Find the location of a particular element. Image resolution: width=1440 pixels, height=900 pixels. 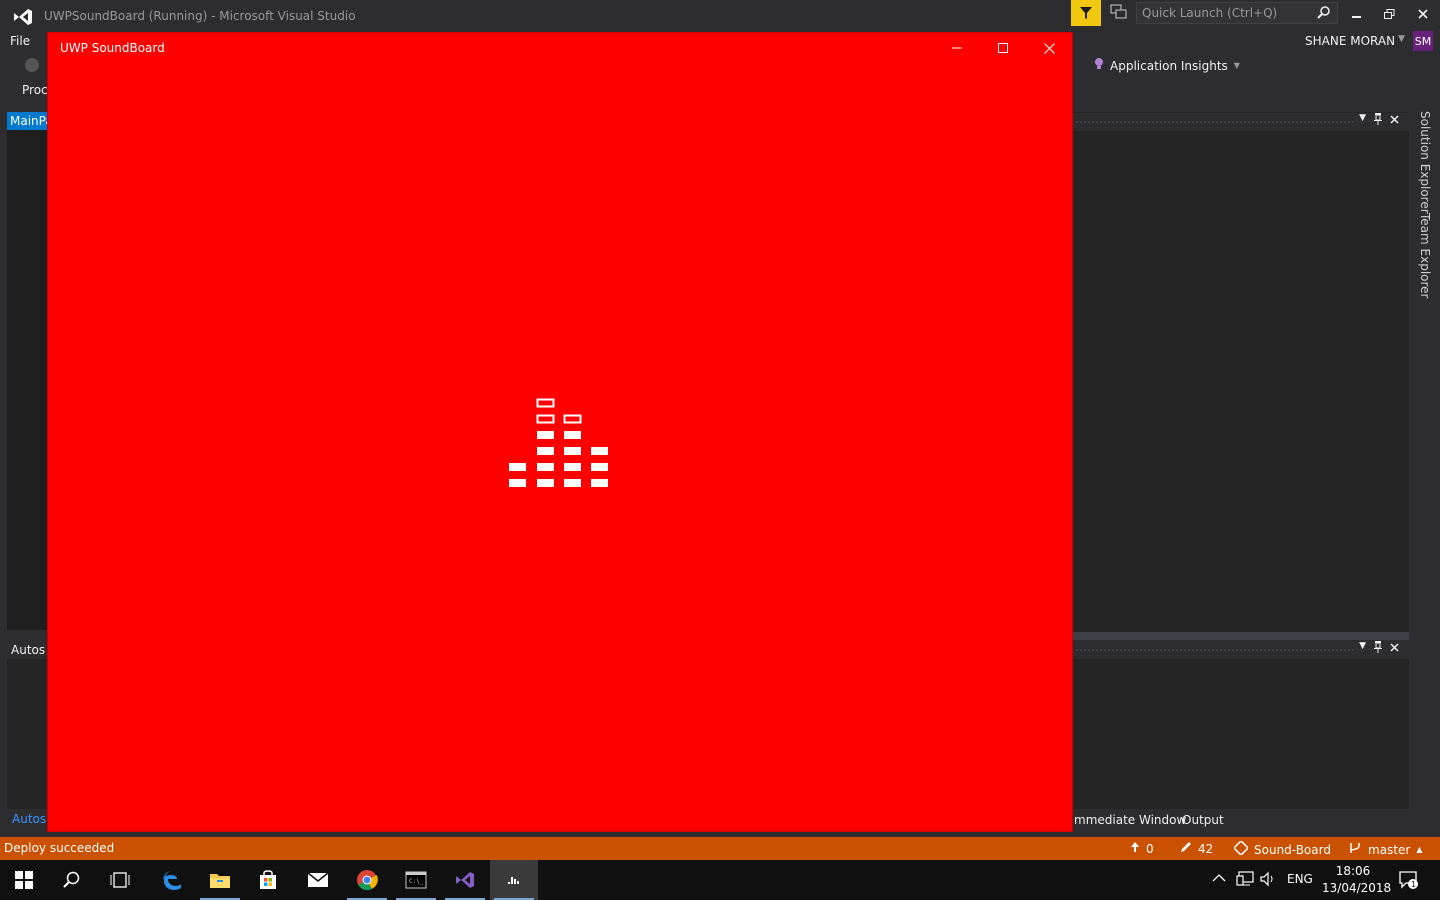

command-prompt-taskbar-button: C:\_ is located at coordinates (416, 880).